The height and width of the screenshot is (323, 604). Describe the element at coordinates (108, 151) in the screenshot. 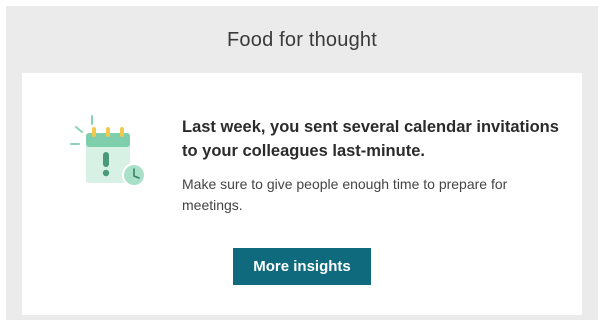

I see `calendar-alert-clock-icon` at that location.